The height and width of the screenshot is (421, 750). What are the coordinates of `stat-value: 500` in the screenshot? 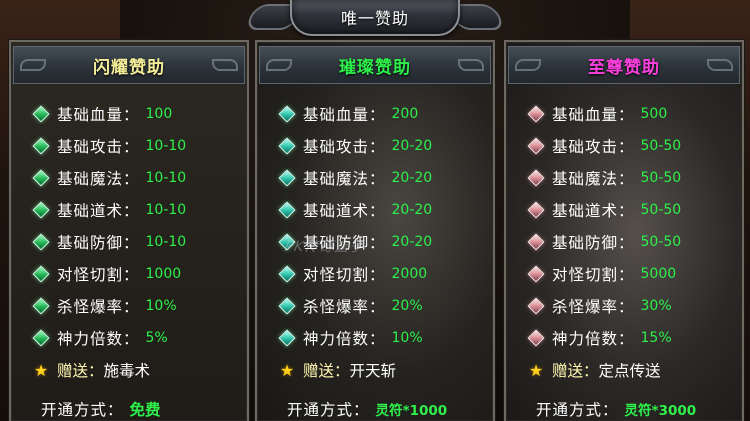 It's located at (654, 114).